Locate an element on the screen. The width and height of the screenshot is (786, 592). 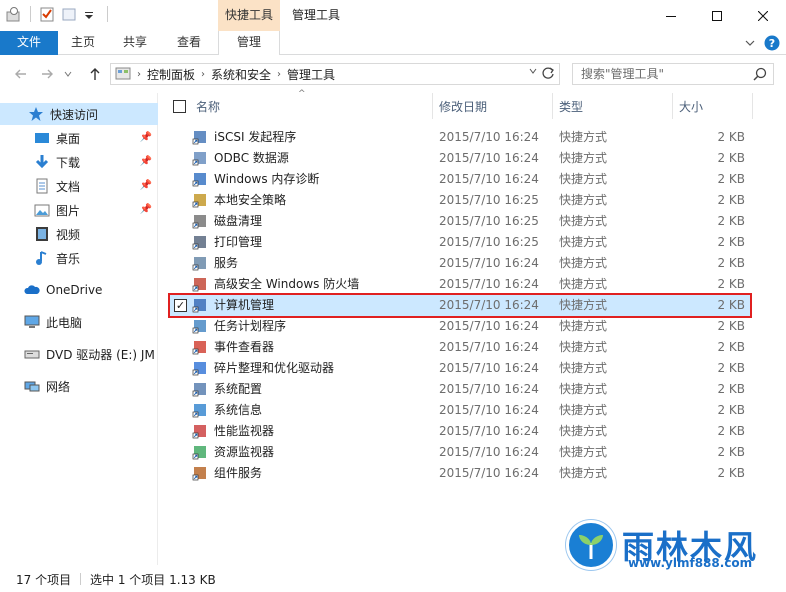
column-type: 类型 is located at coordinates (613, 106).